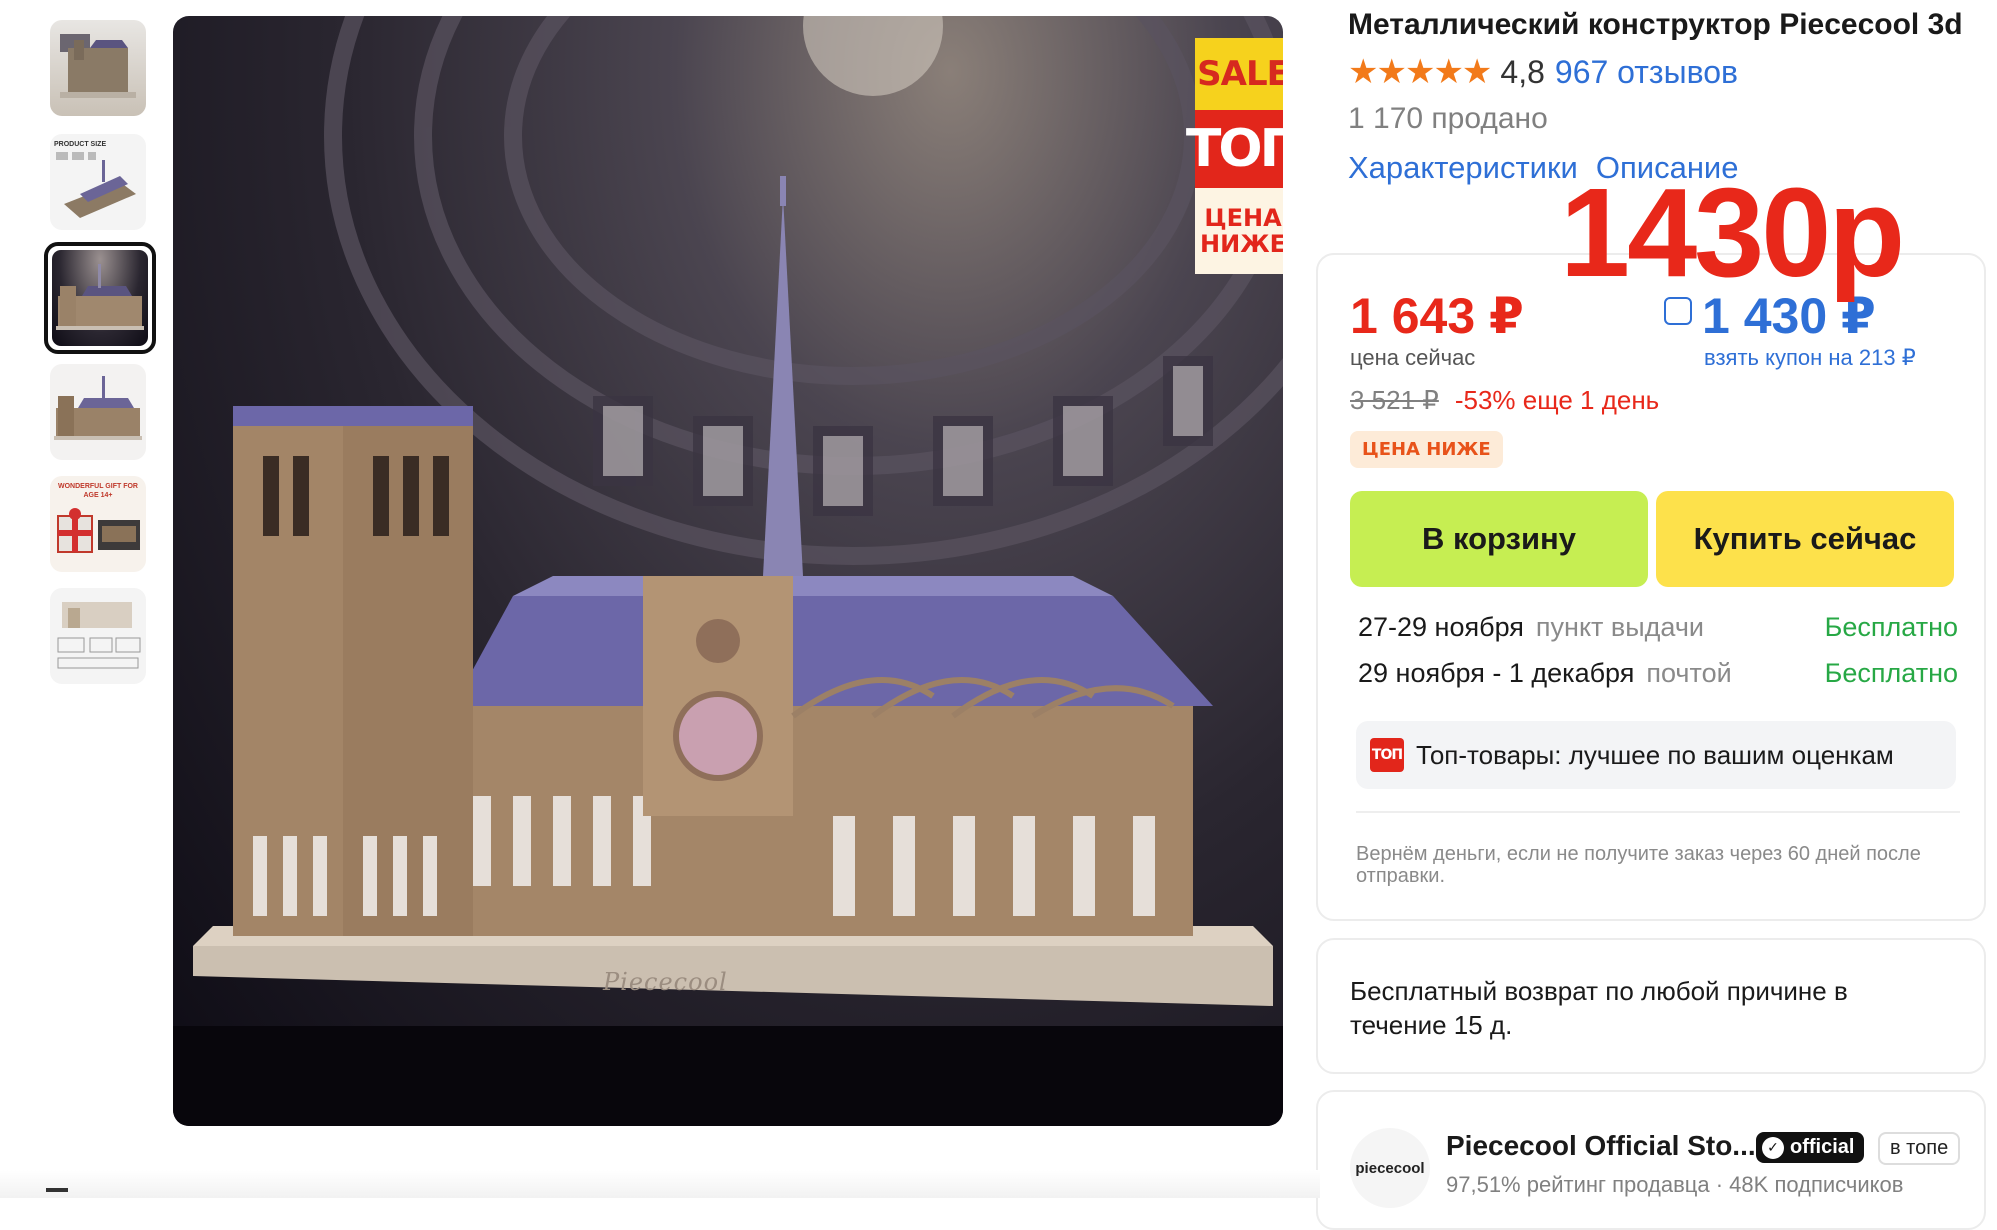  I want to click on current-price: 1 643 ₽, so click(1437, 316).